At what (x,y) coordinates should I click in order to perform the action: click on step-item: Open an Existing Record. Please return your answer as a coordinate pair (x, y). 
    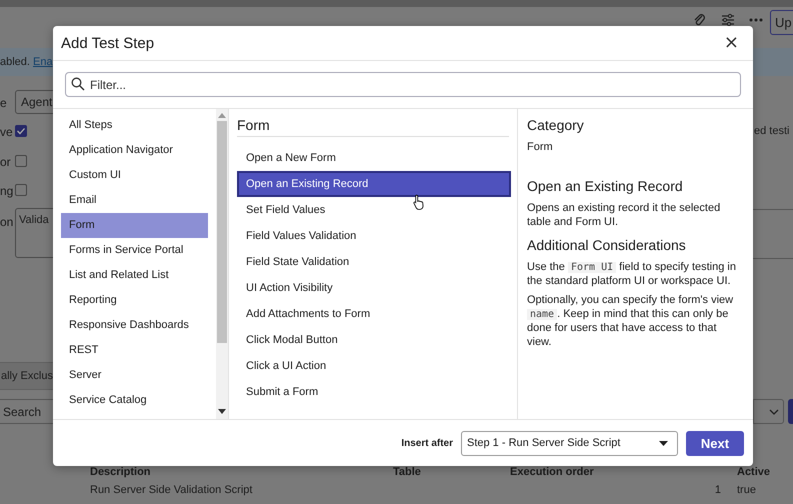
    Looking at the image, I should click on (374, 184).